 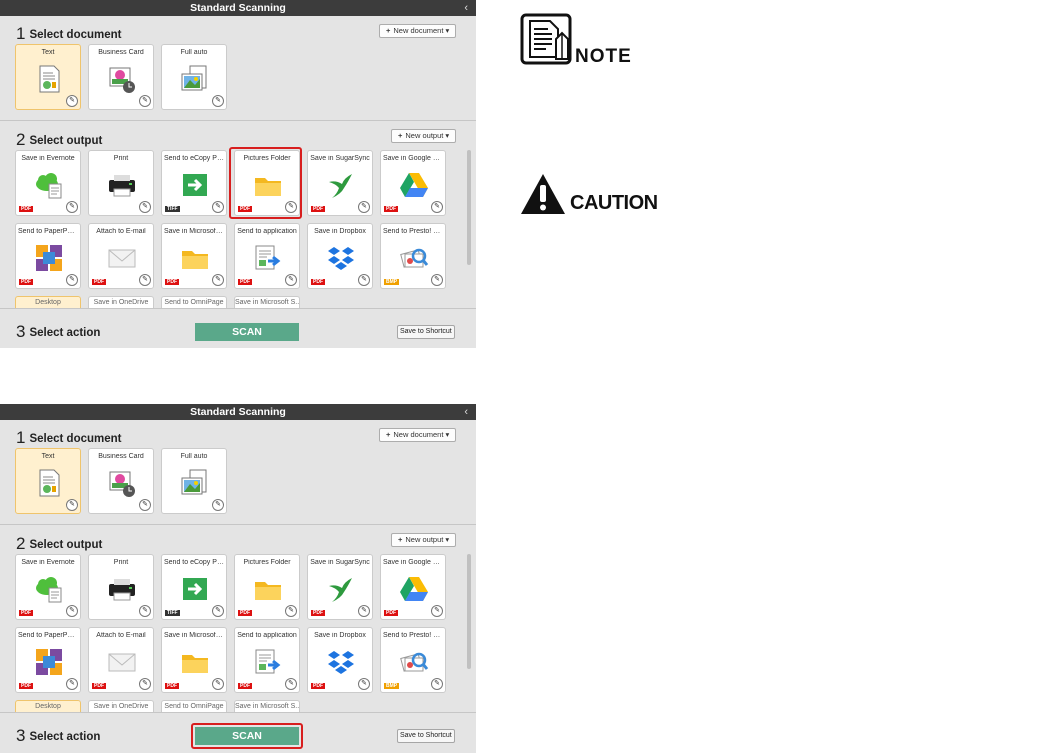 I want to click on tile-label: Attach to E-mail, so click(x=121, y=635).